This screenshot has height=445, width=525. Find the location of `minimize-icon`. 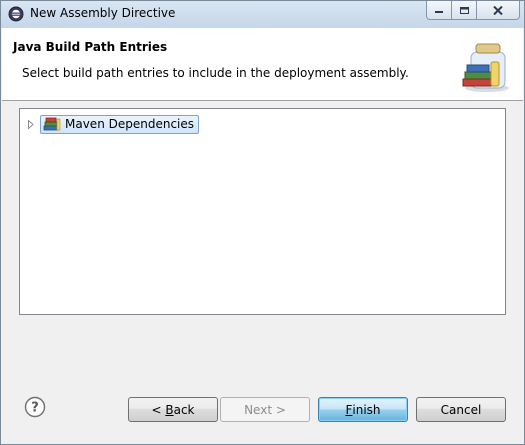

minimize-icon is located at coordinates (439, 12).